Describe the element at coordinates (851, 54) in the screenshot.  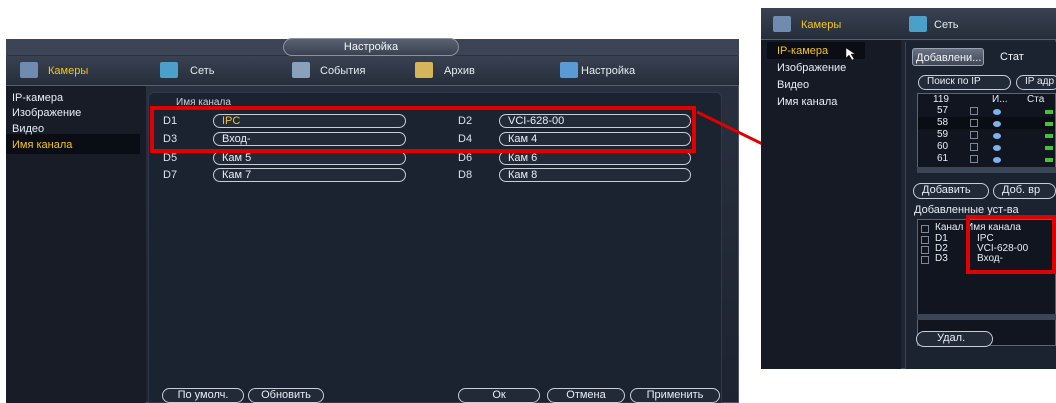
I see `mouse-cursor-icon` at that location.